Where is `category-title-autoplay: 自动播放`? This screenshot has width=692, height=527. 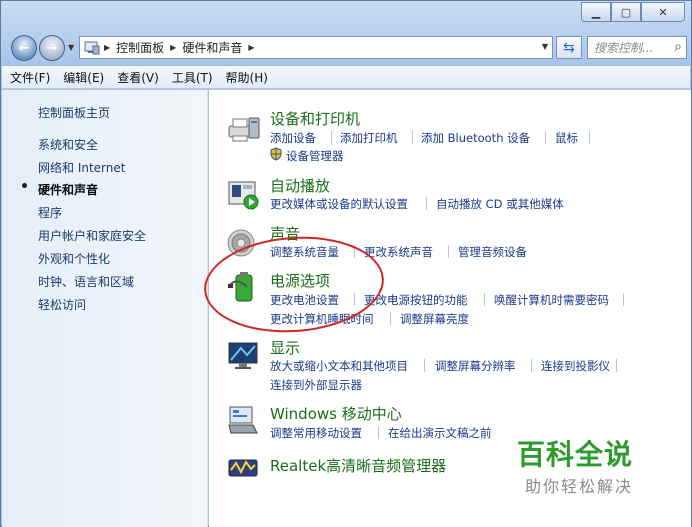
category-title-autoplay: 自动播放 is located at coordinates (300, 185).